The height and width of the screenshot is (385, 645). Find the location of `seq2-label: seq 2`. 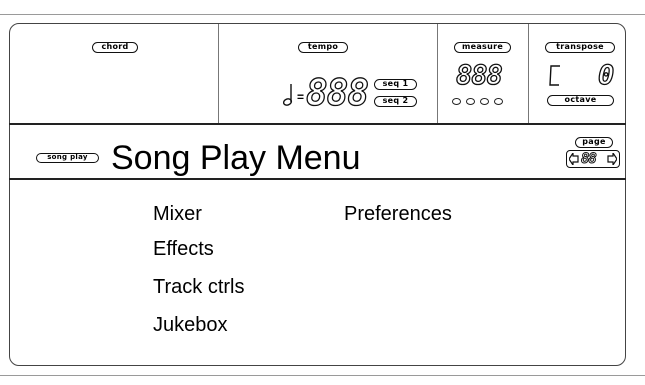

seq2-label: seq 2 is located at coordinates (395, 101).